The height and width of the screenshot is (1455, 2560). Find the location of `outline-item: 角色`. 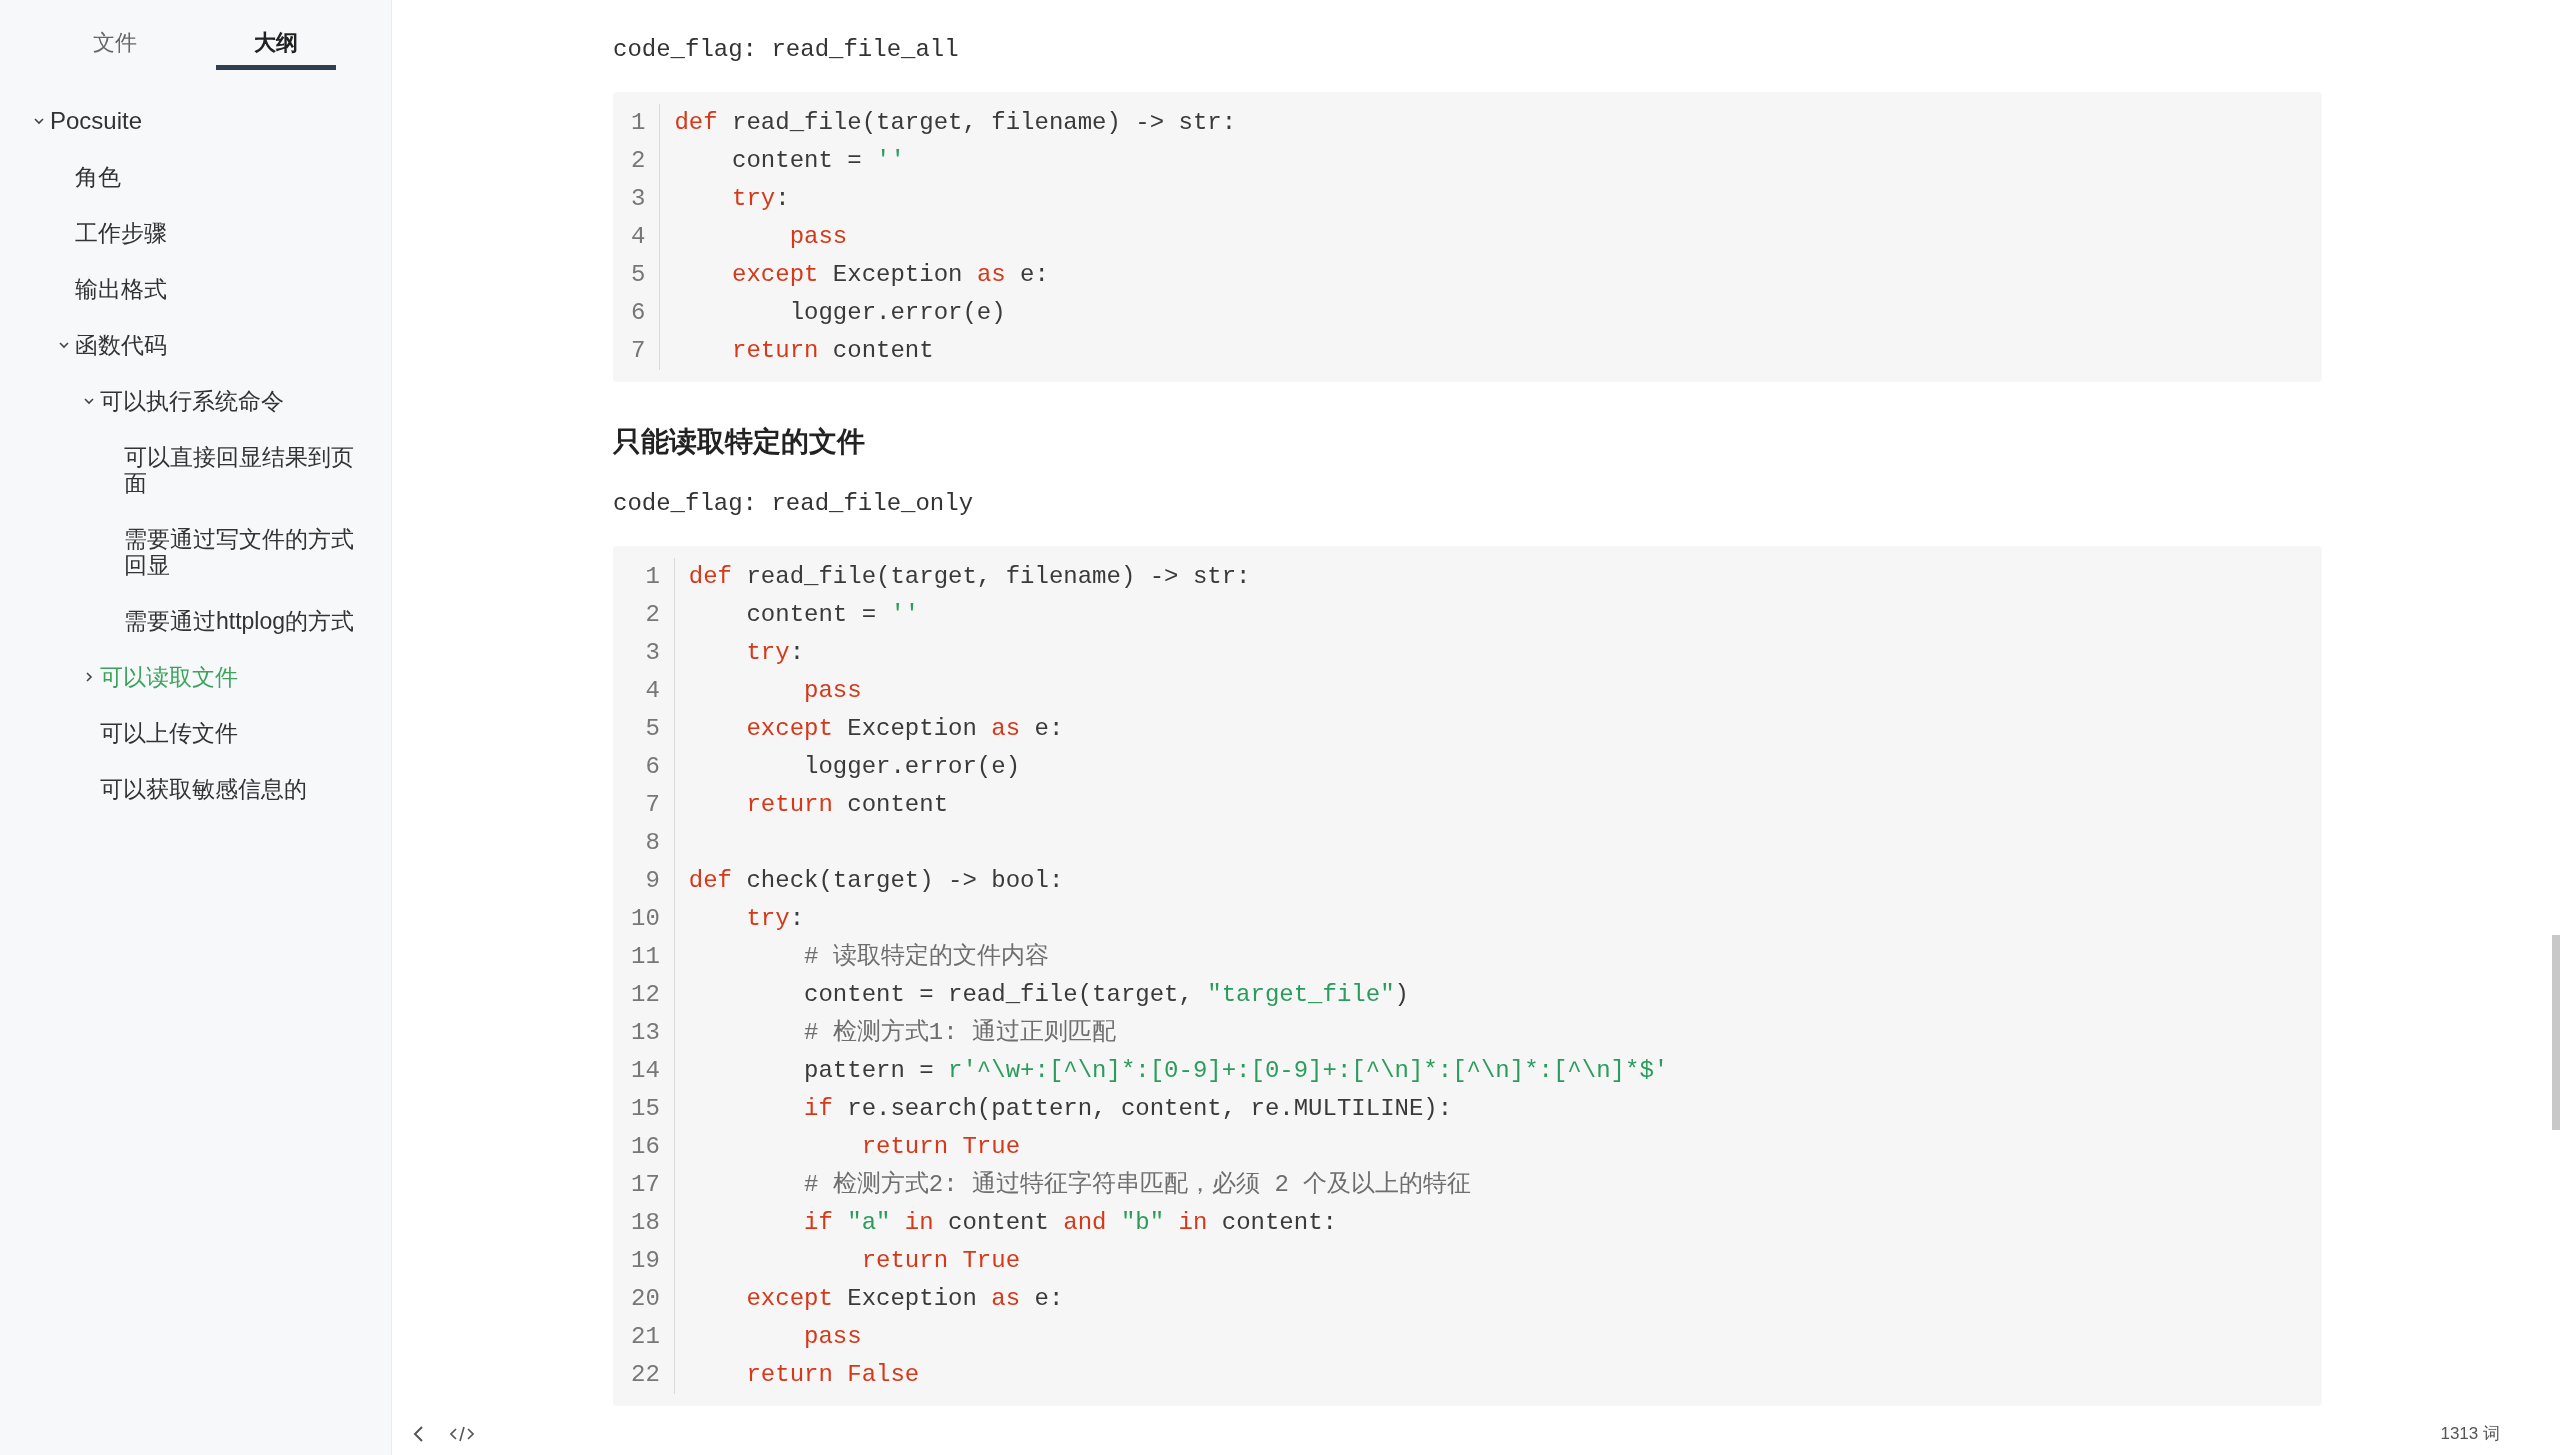

outline-item: 角色 is located at coordinates (98, 177).